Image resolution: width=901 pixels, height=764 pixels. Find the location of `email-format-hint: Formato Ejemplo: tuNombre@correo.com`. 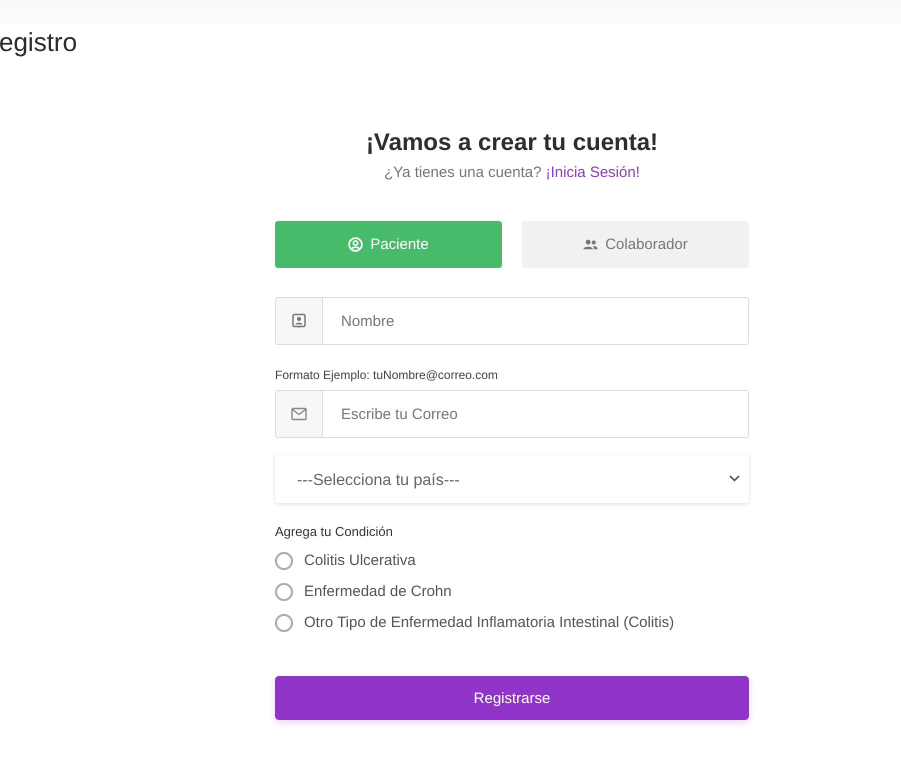

email-format-hint: Formato Ejemplo: tuNombre@correo.com is located at coordinates (386, 375).